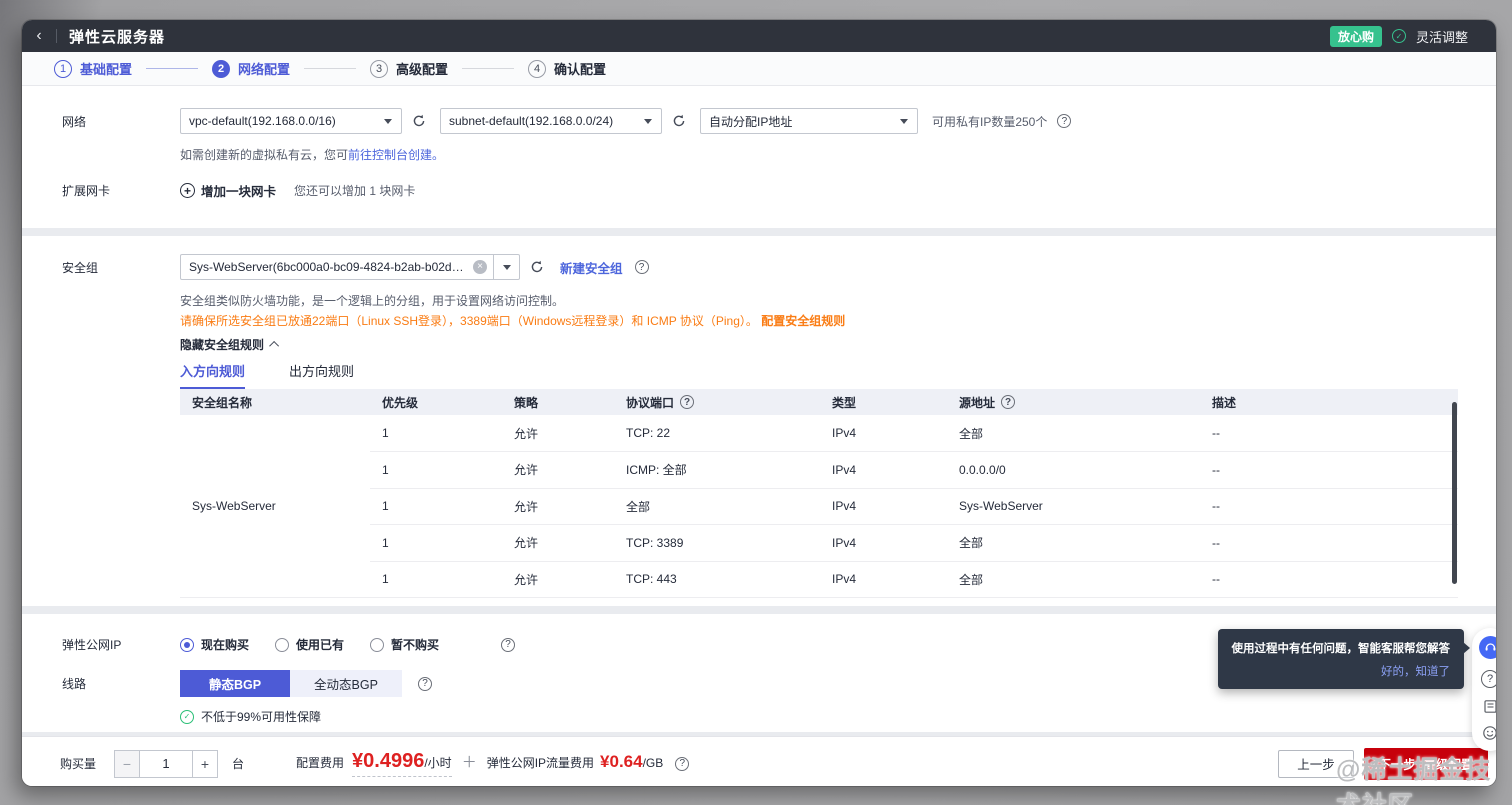 Image resolution: width=1512 pixels, height=805 pixels. I want to click on nic-hint: 您还可以增加 1 块网卡, so click(355, 191).